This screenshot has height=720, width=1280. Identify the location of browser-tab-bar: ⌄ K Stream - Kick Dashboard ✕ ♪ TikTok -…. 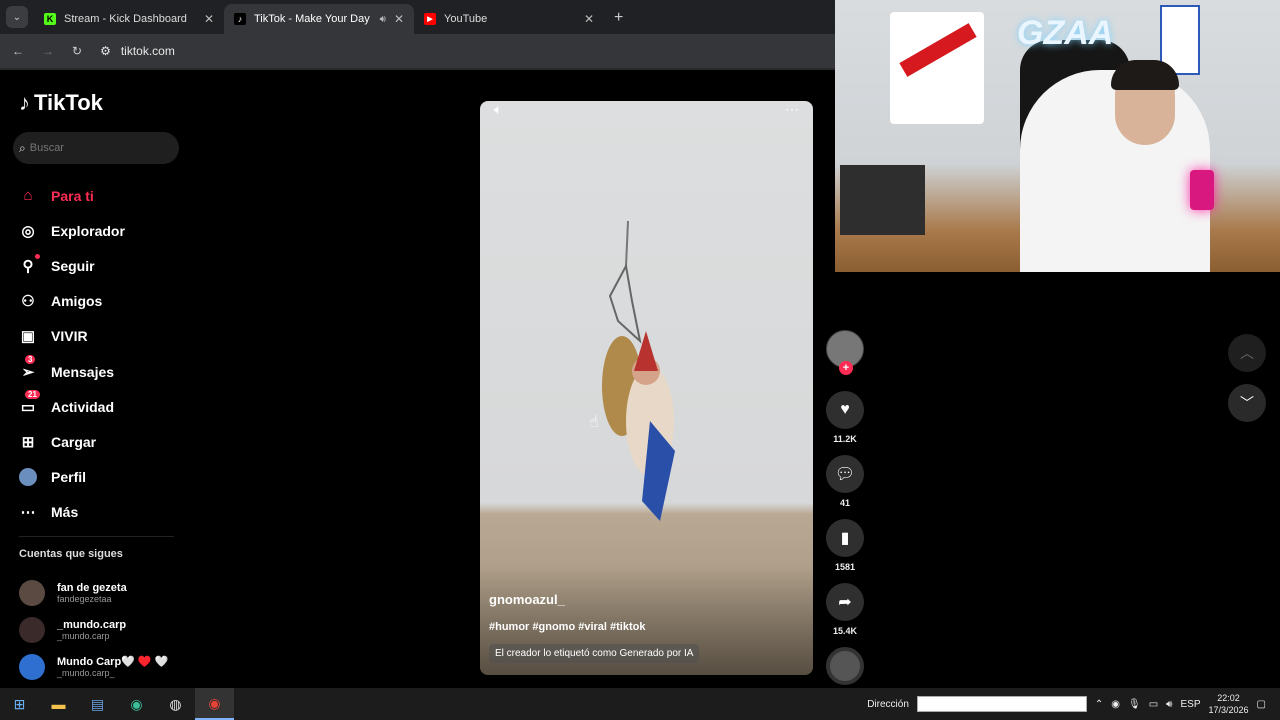
(417, 17).